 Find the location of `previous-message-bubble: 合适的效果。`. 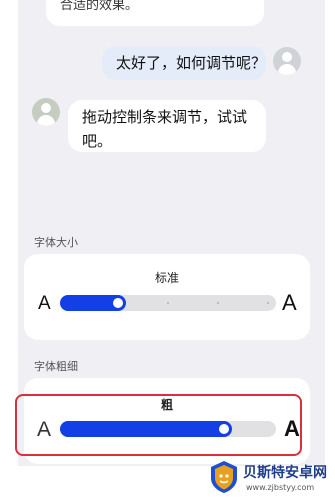

previous-message-bubble: 合适的效果。 is located at coordinates (155, 13).